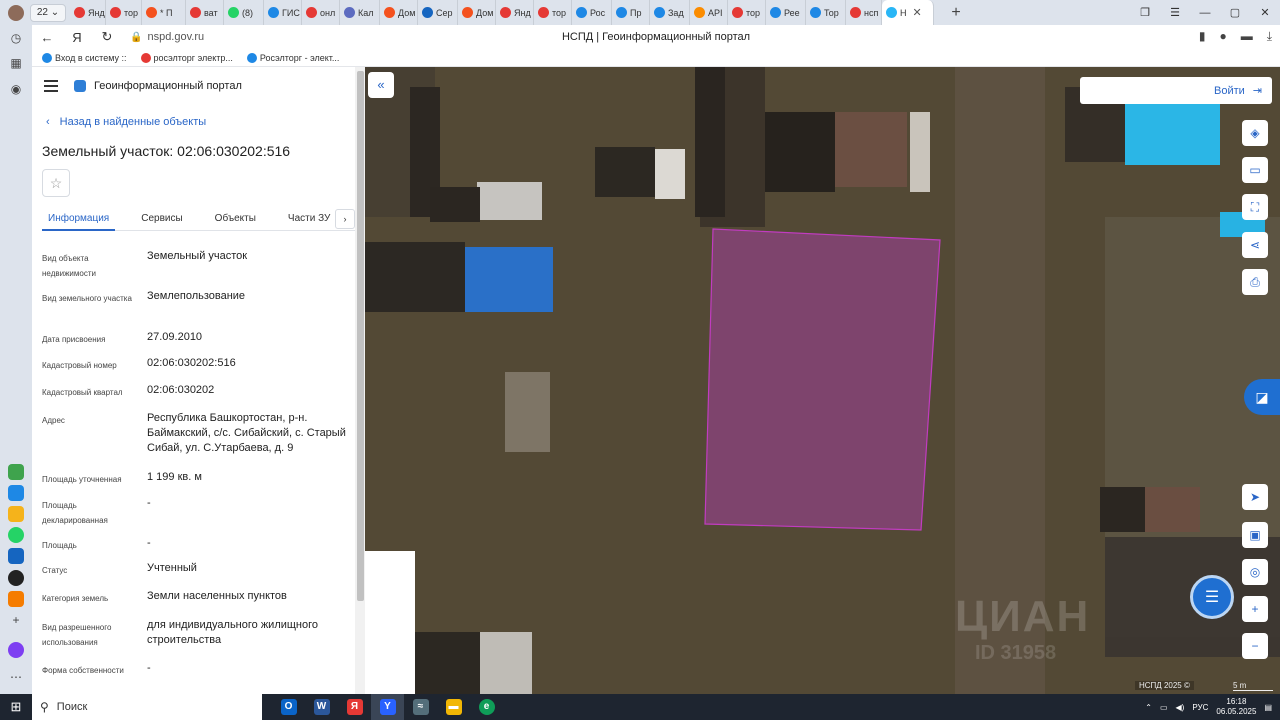 The width and height of the screenshot is (1280, 720). What do you see at coordinates (1255, 207) in the screenshot?
I see `select-area-button: ⛶` at bounding box center [1255, 207].